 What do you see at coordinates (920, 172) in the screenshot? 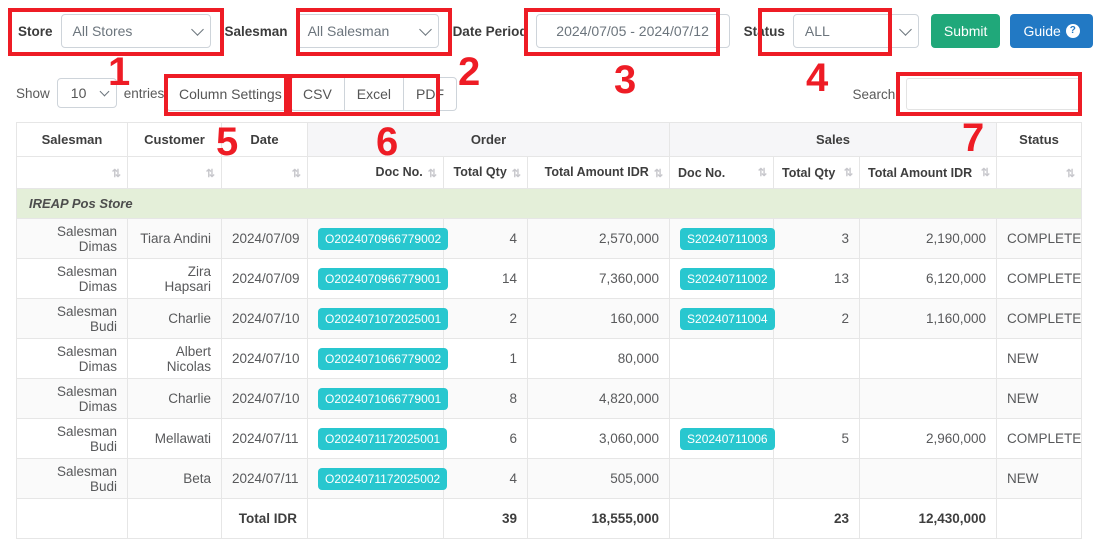
I see `sub-header-sales-totalamount-label: Total Amount IDR` at bounding box center [920, 172].